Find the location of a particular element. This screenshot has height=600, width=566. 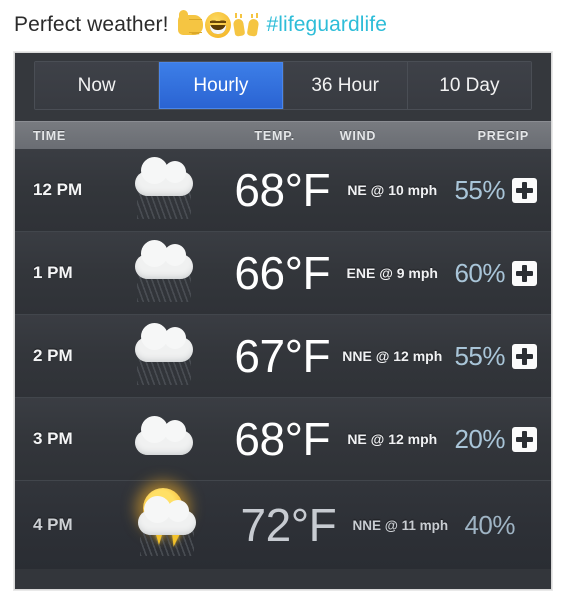

row-precip: 20% is located at coordinates (479, 438).